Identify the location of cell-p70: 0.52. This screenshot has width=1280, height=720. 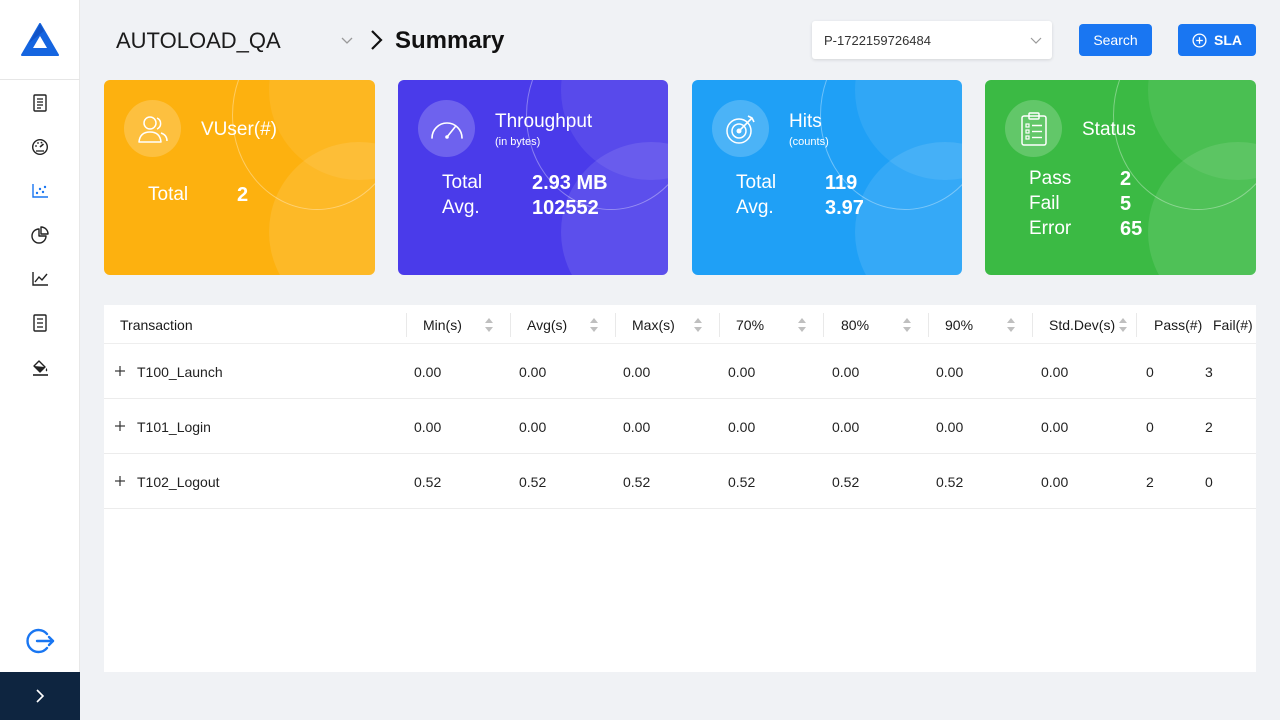
(742, 481).